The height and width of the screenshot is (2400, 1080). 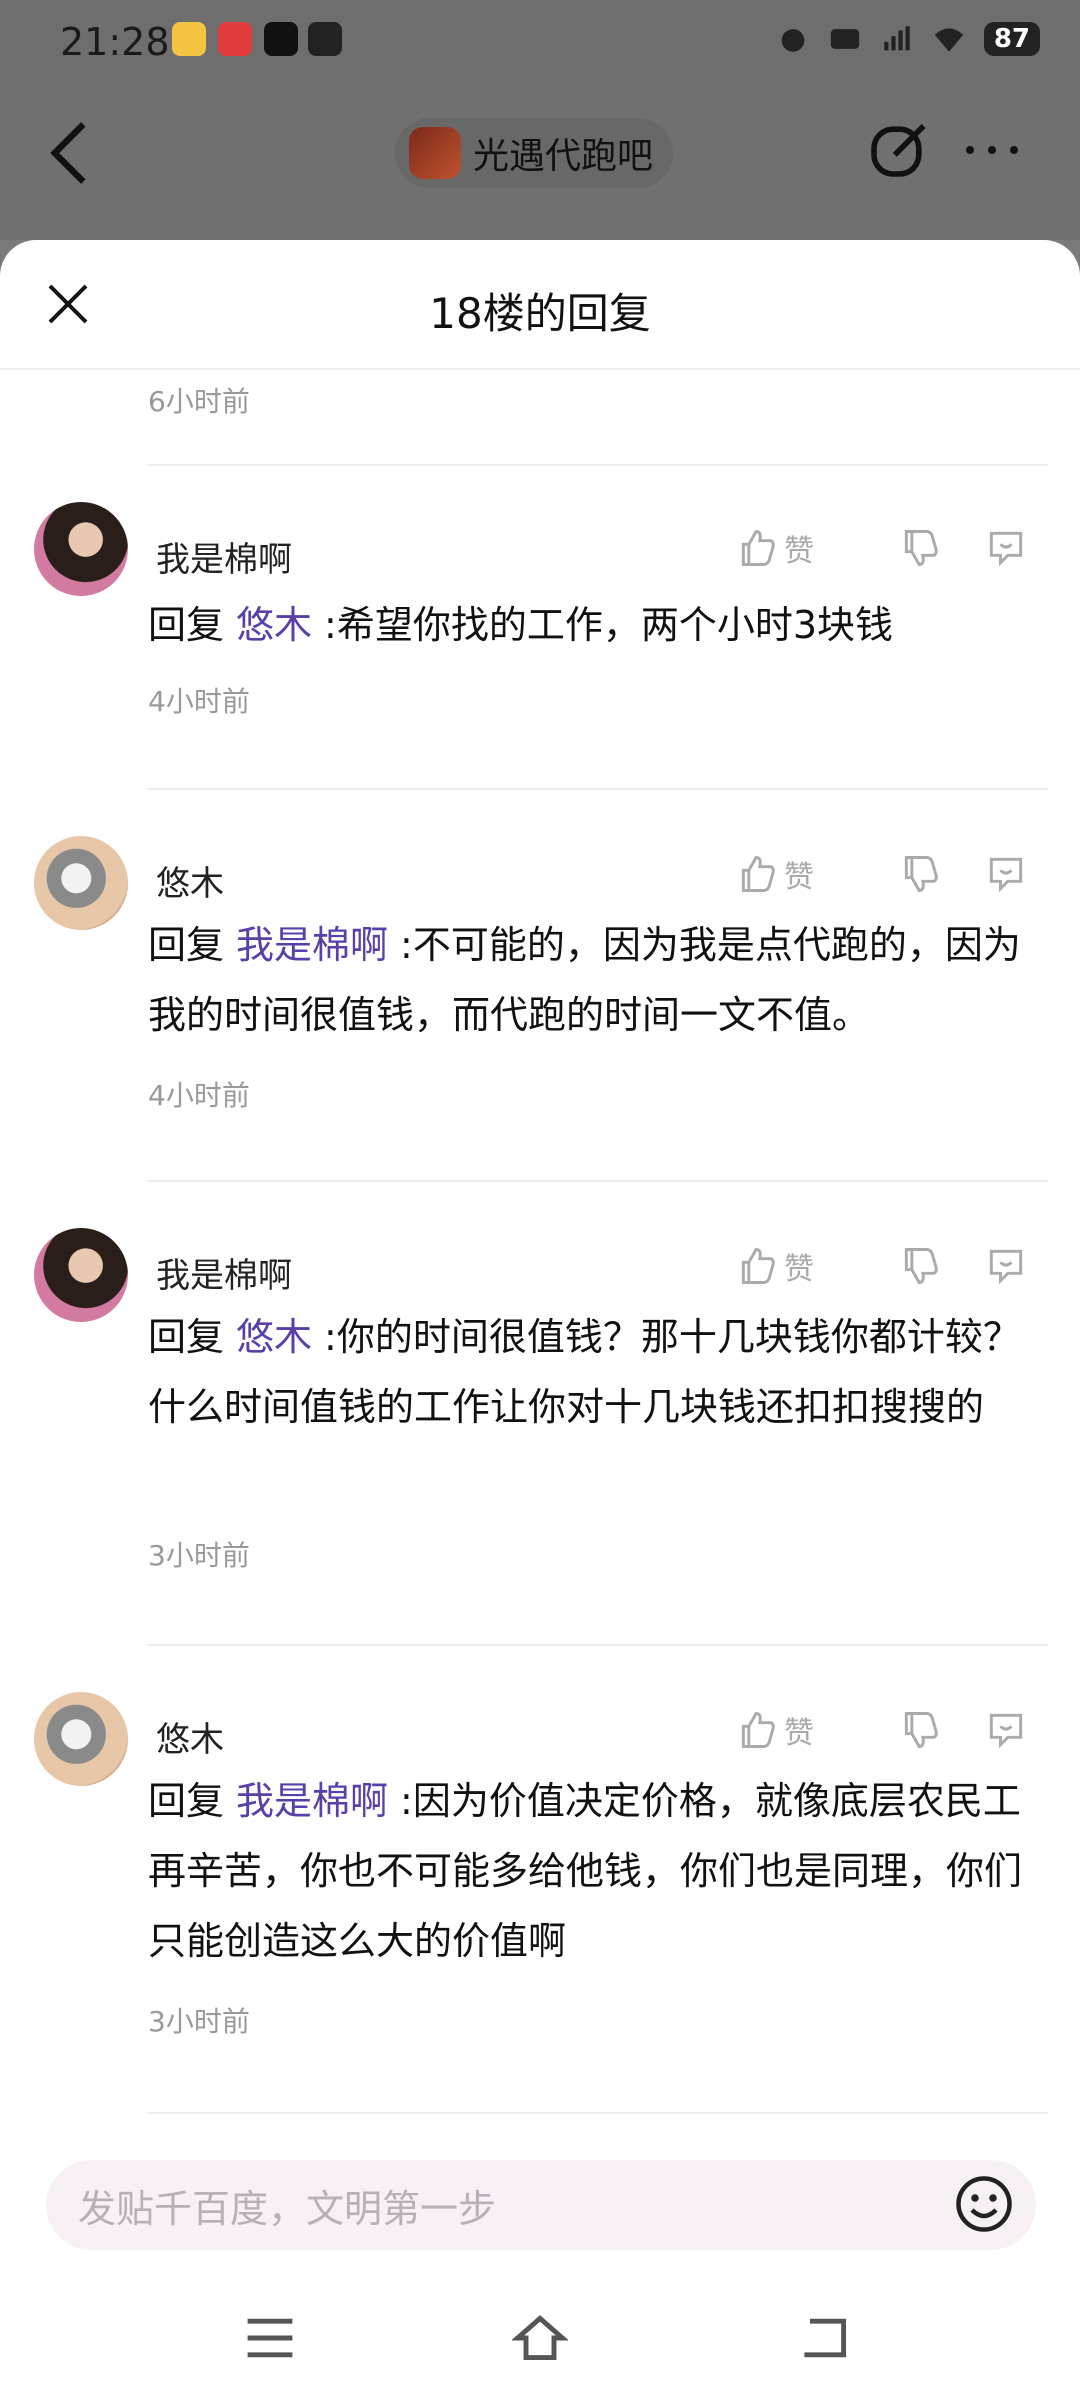 I want to click on sheet-header: 18楼的回复, so click(x=540, y=305).